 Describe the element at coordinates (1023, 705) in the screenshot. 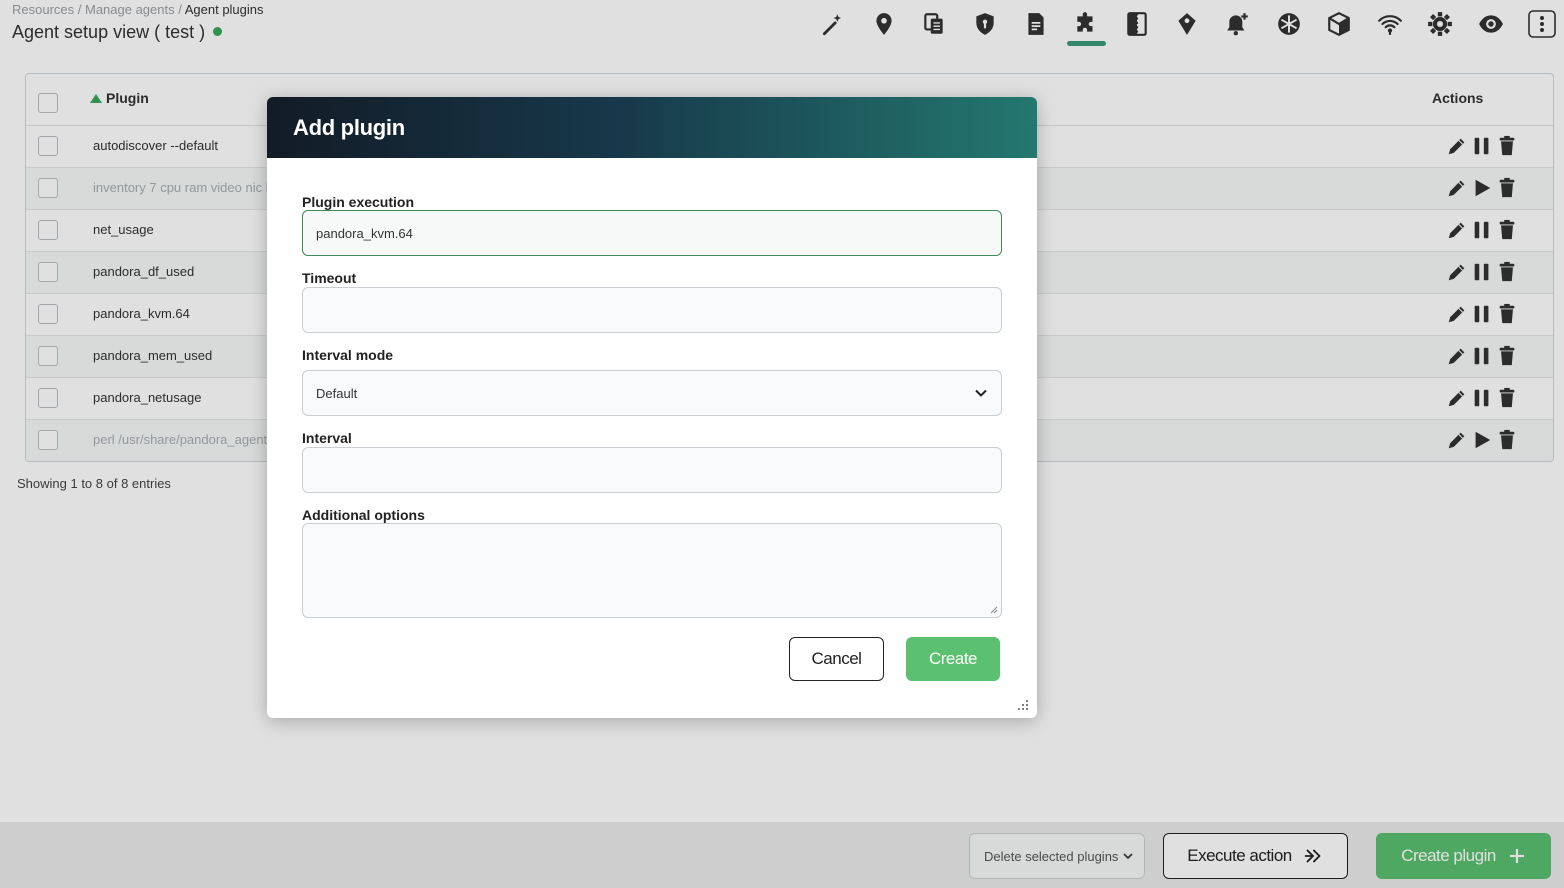

I see `dialog-resize-icon` at that location.